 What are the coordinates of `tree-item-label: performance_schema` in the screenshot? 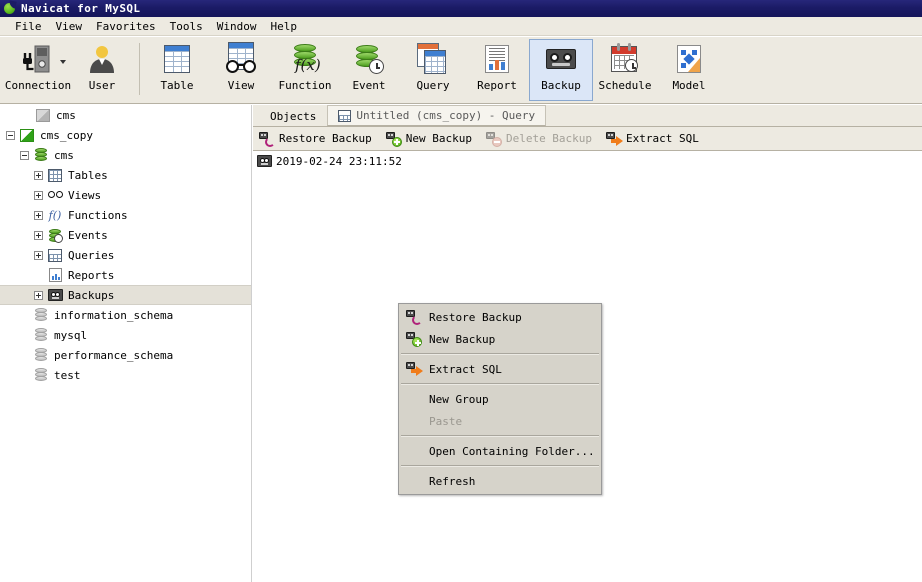 It's located at (114, 355).